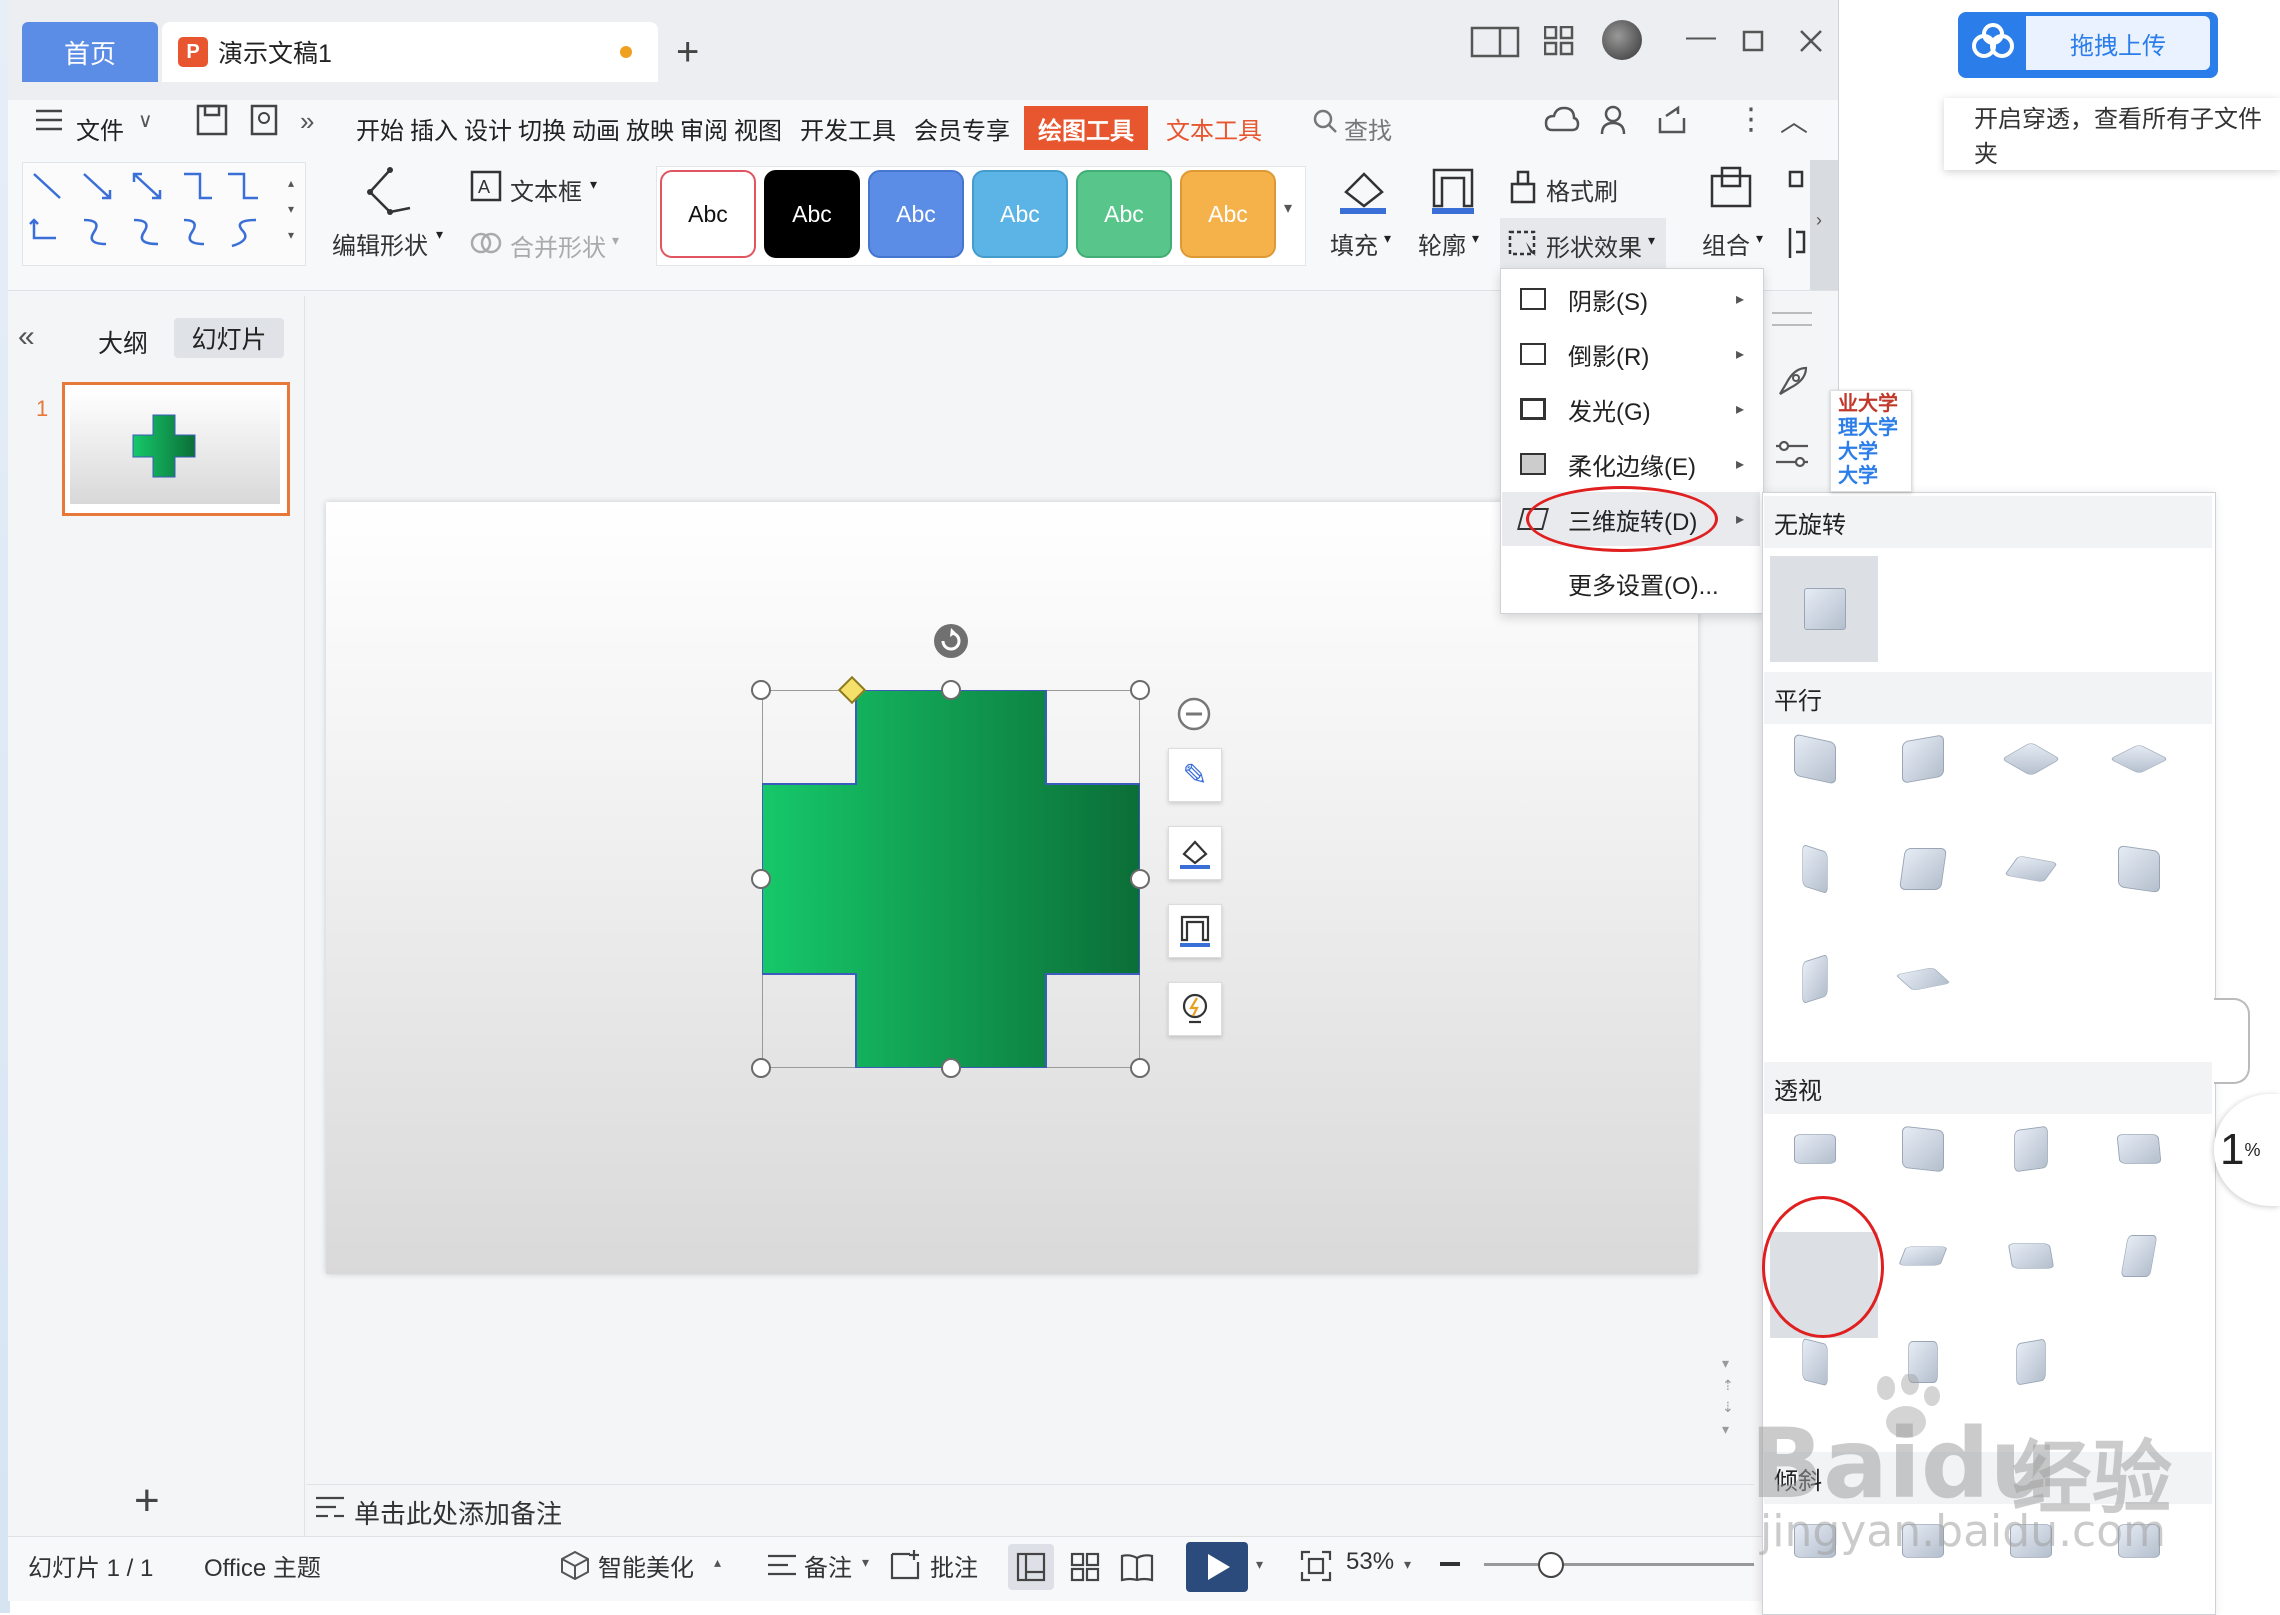  Describe the element at coordinates (962, 128) in the screenshot. I see `tab-member: 会员专享` at that location.